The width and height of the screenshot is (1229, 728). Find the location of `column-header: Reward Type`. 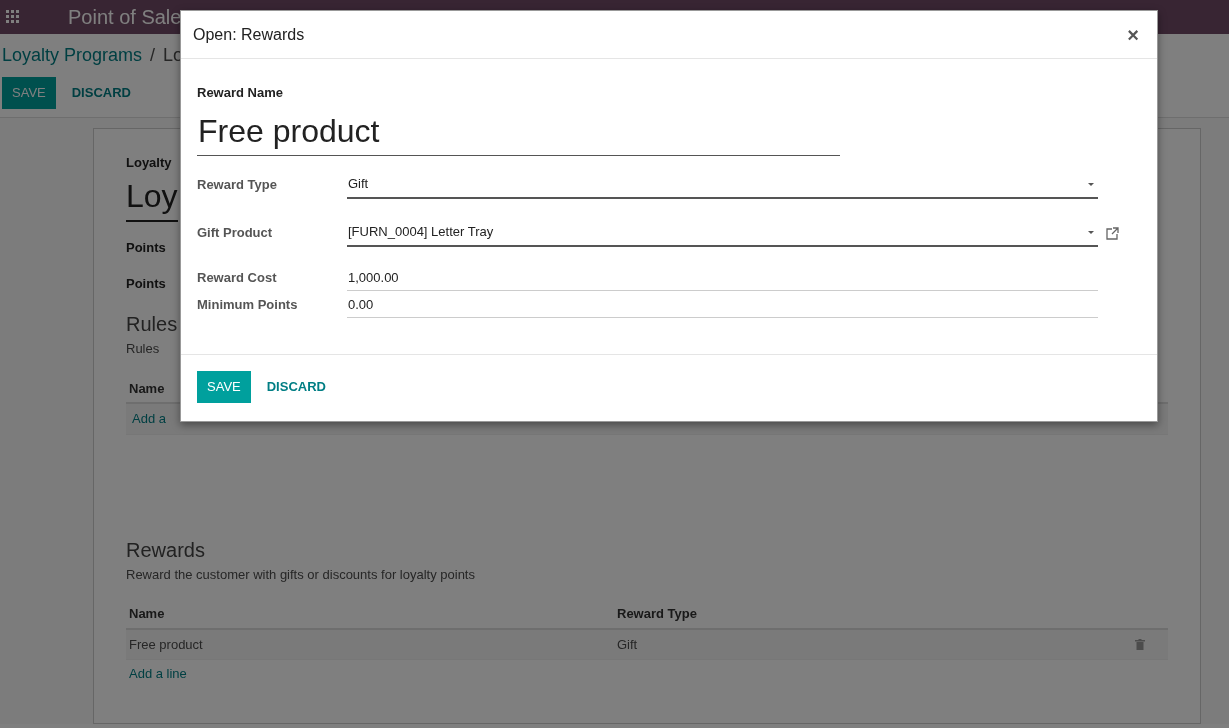

column-header: Reward Type is located at coordinates (657, 613).